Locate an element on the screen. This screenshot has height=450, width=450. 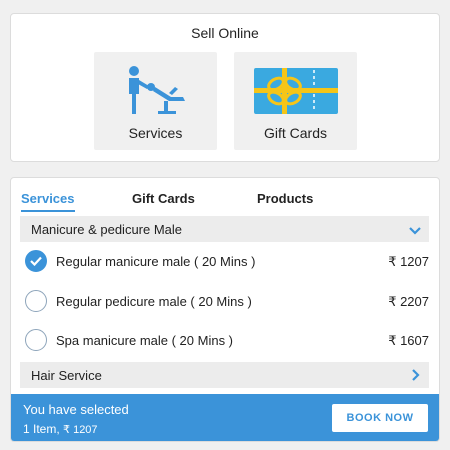
services-tile: Services is located at coordinates (155, 101).